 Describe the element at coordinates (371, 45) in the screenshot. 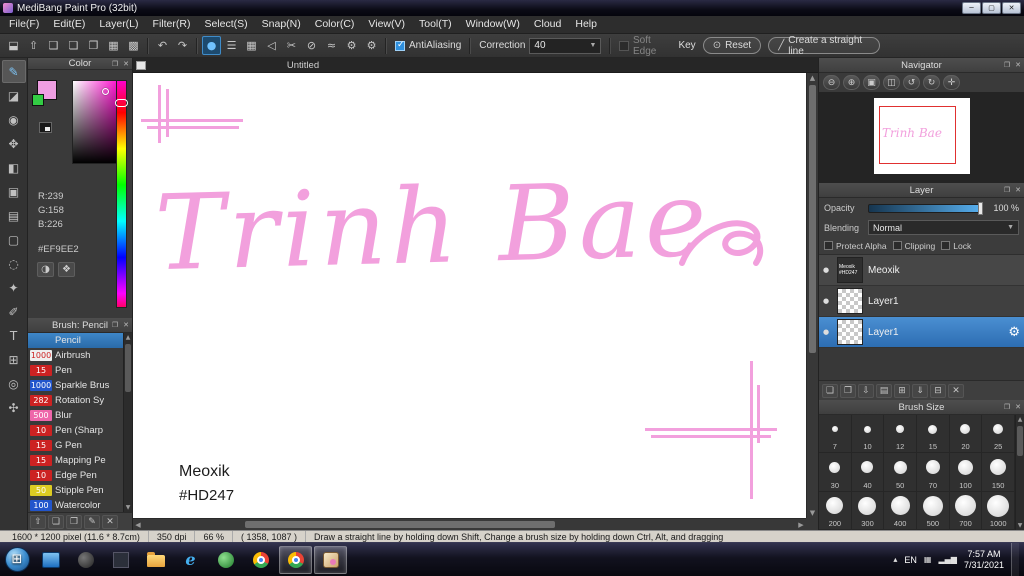

I see `settings-gear-icon: ⚙` at that location.